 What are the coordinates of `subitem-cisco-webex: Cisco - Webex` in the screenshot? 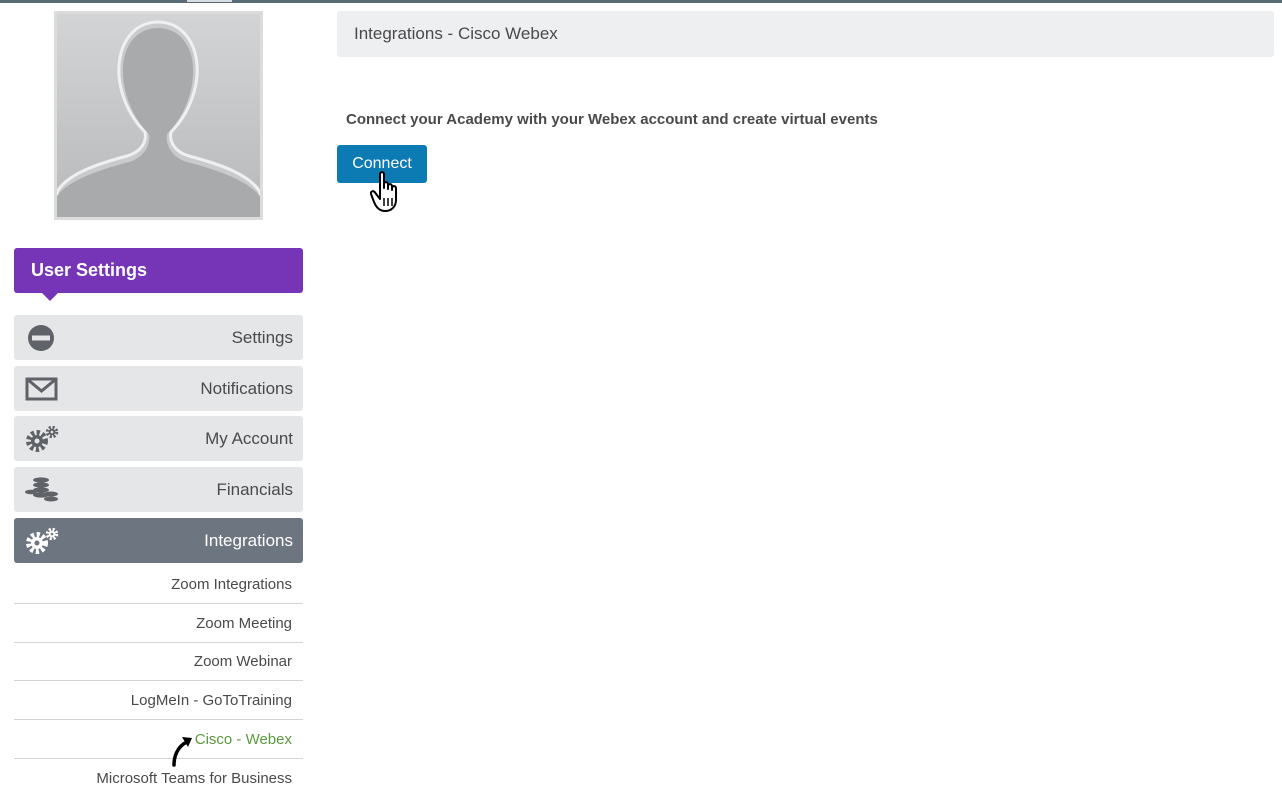 It's located at (158, 740).